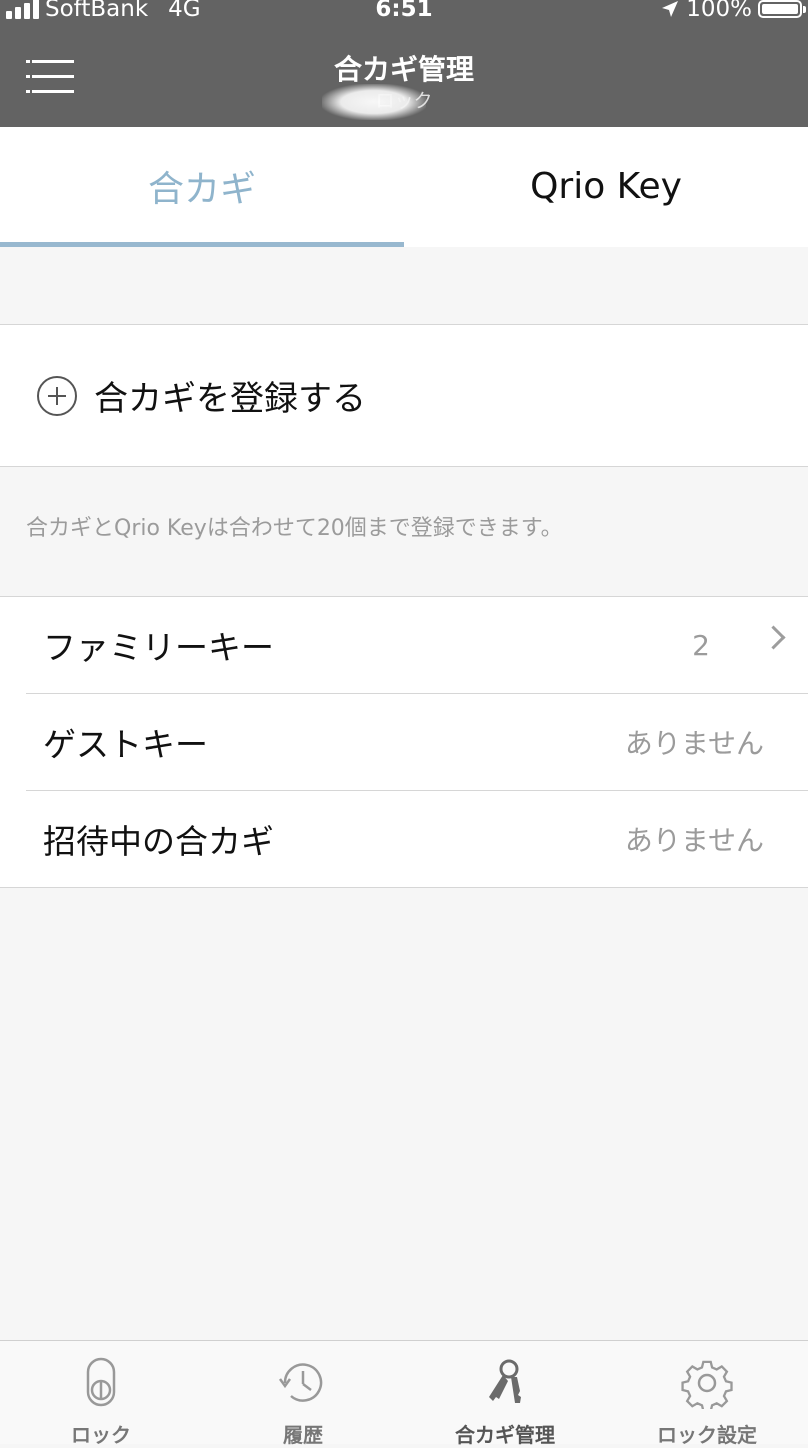 This screenshot has height=1448, width=808. What do you see at coordinates (57, 395) in the screenshot?
I see `plus-circle-icon` at bounding box center [57, 395].